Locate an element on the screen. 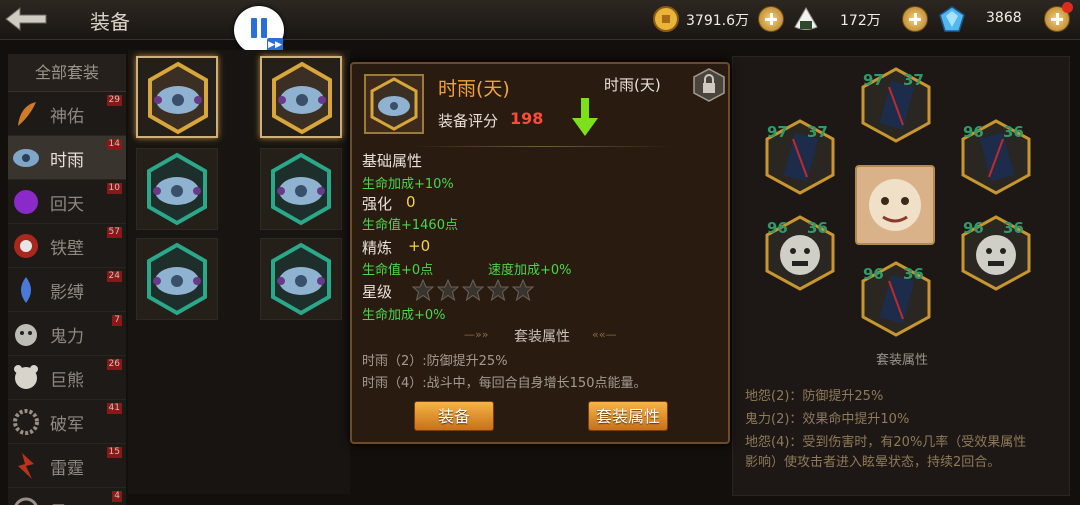  star-label: 星级 is located at coordinates (377, 292).